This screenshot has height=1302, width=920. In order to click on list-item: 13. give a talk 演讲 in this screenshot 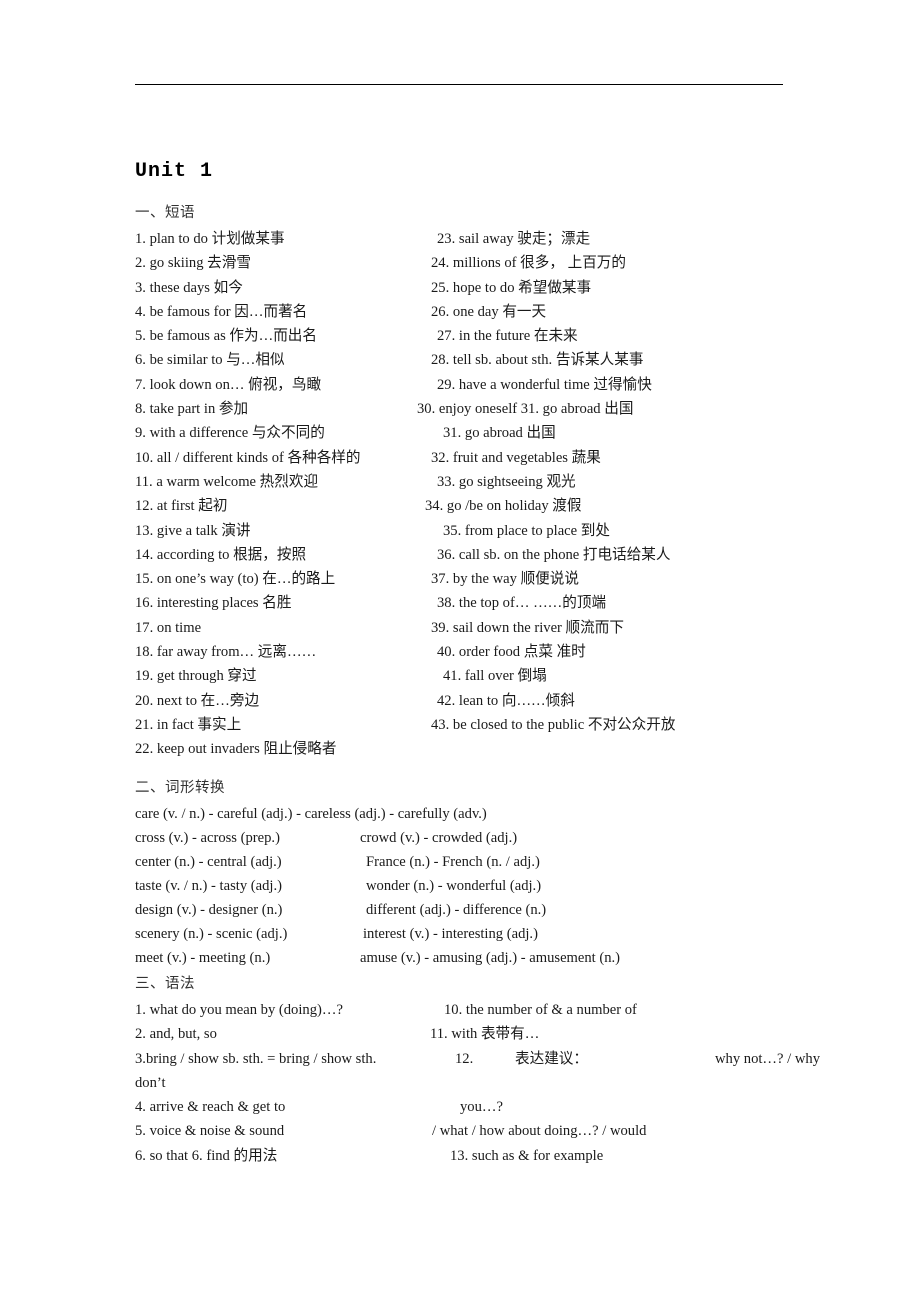, I will do `click(193, 530)`.